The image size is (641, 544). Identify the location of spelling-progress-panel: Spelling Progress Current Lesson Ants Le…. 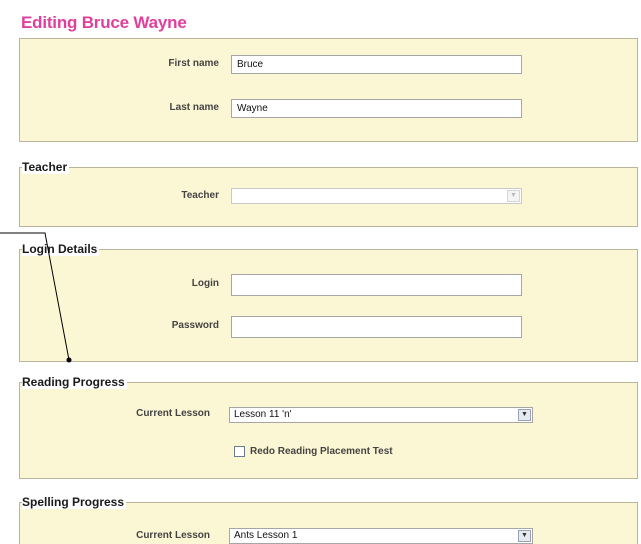
(328, 519).